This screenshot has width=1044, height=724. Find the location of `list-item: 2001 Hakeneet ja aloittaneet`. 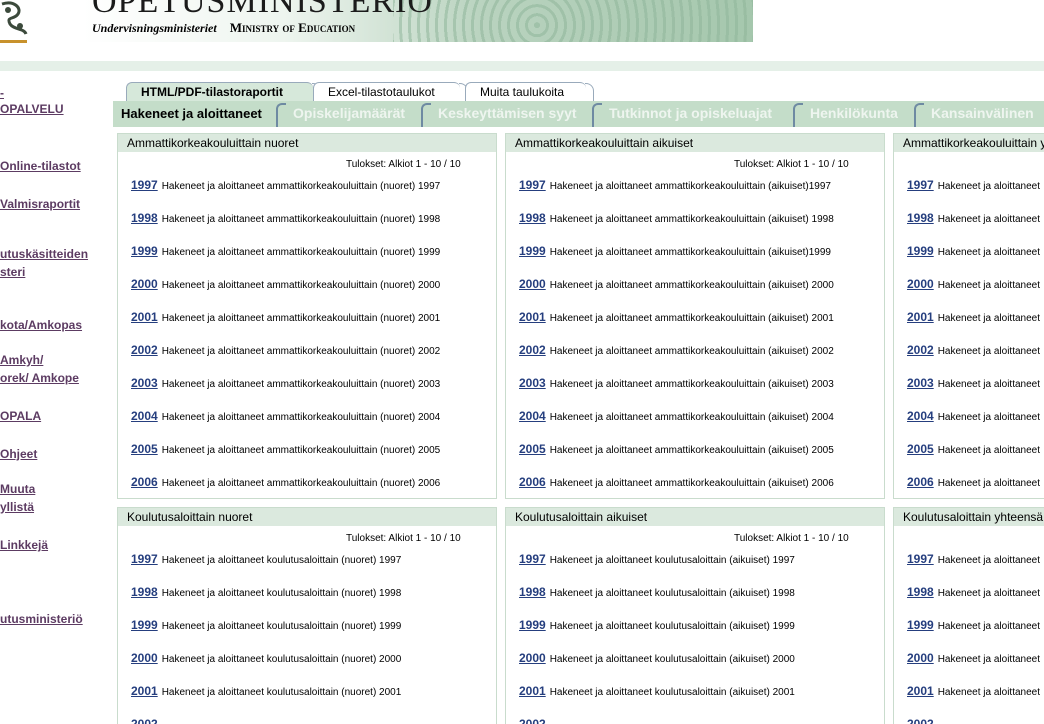

list-item: 2001 Hakeneet ja aloittaneet is located at coordinates (973, 700).